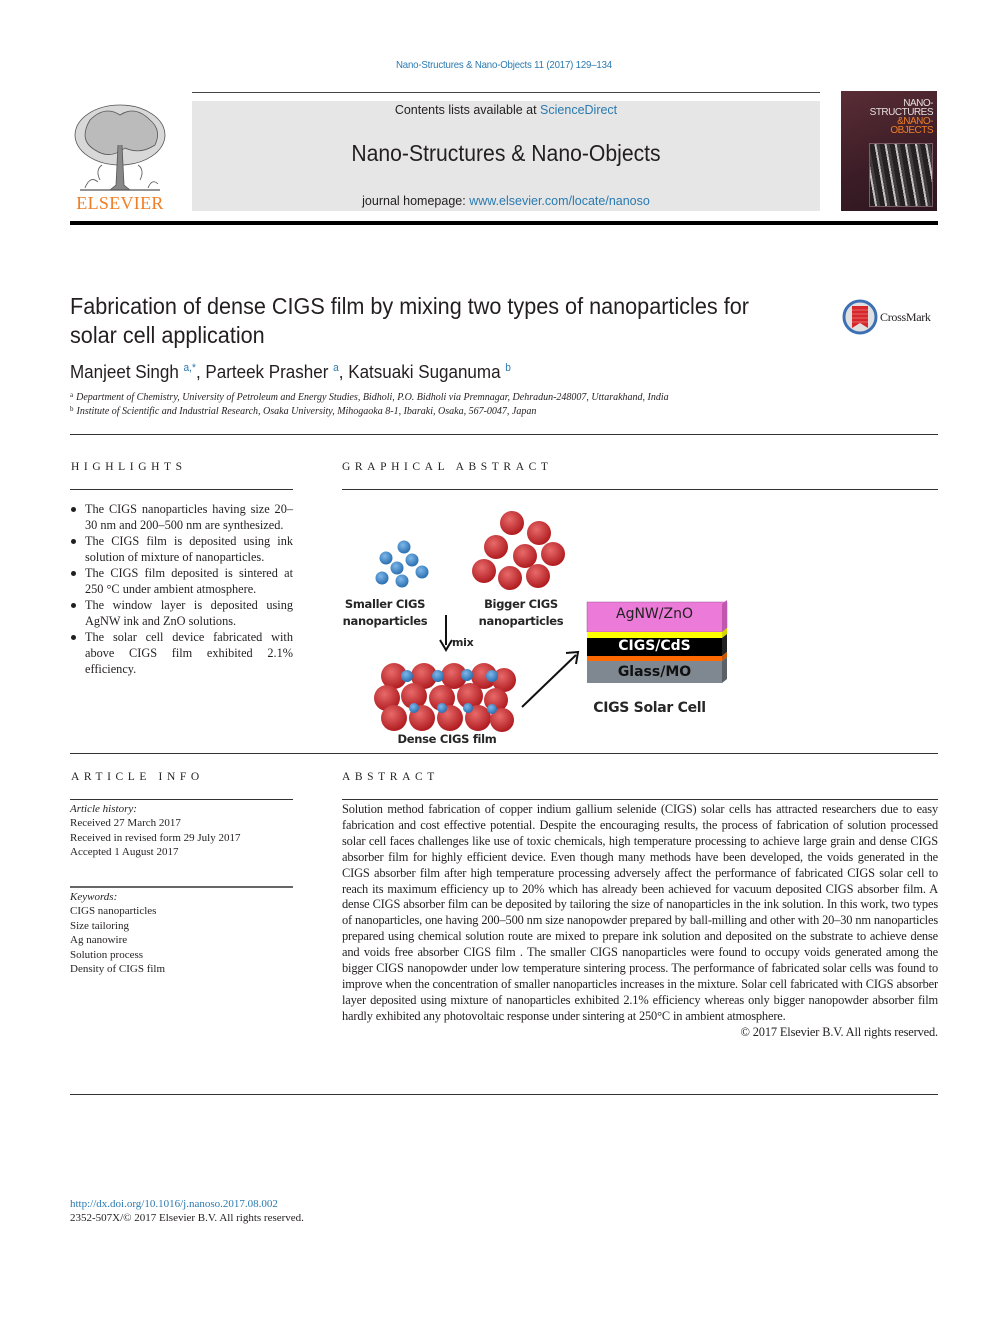 The width and height of the screenshot is (992, 1323). What do you see at coordinates (72, 395) in the screenshot?
I see `affiliation-marker: a` at bounding box center [72, 395].